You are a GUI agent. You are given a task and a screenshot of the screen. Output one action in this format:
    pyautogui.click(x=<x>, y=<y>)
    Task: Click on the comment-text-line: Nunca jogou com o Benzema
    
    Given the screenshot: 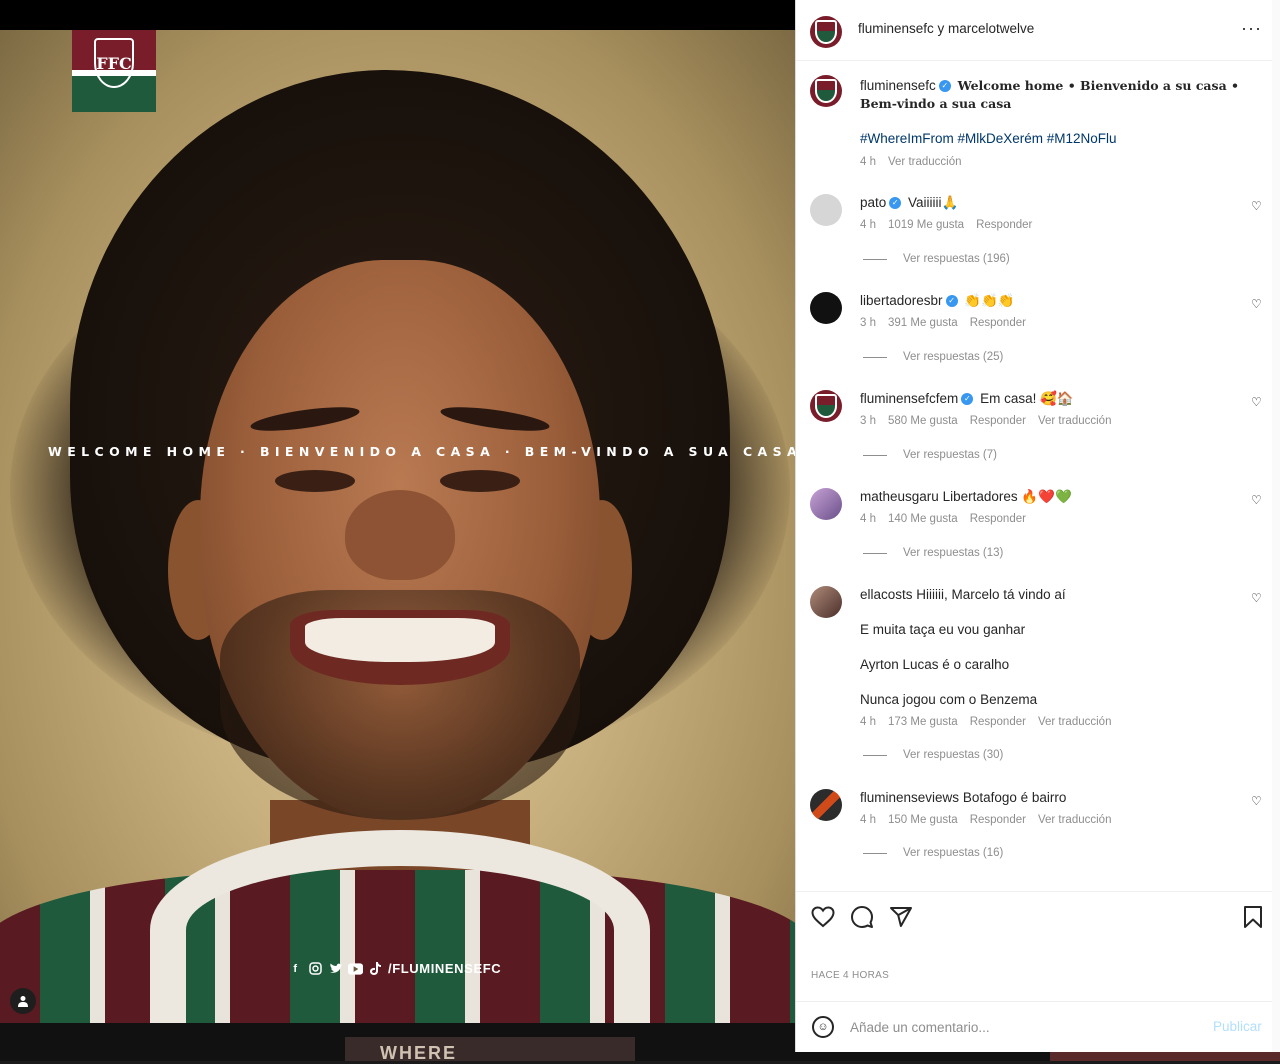 What is the action you would take?
    pyautogui.click(x=949, y=699)
    